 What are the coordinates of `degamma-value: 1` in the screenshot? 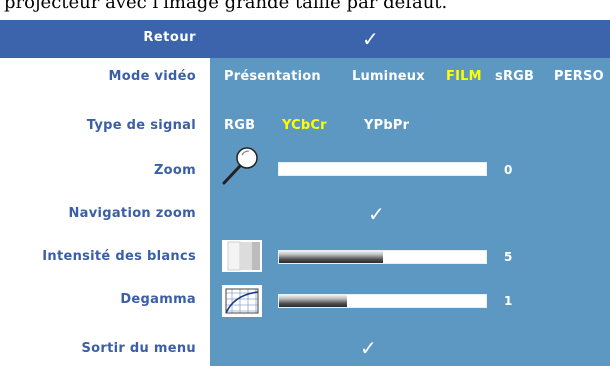 It's located at (508, 301).